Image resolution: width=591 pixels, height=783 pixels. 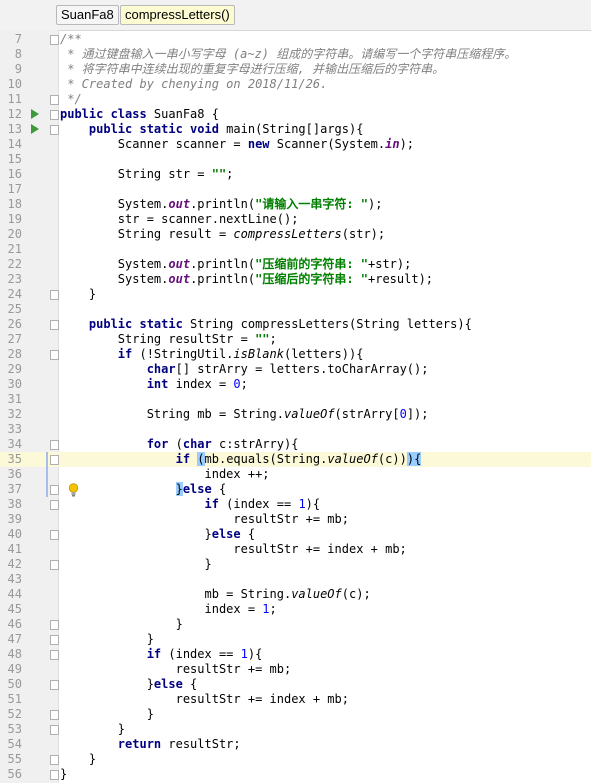 I want to click on code-text: System.out.println("压缩前的字符串: "+str);, so click(x=236, y=264).